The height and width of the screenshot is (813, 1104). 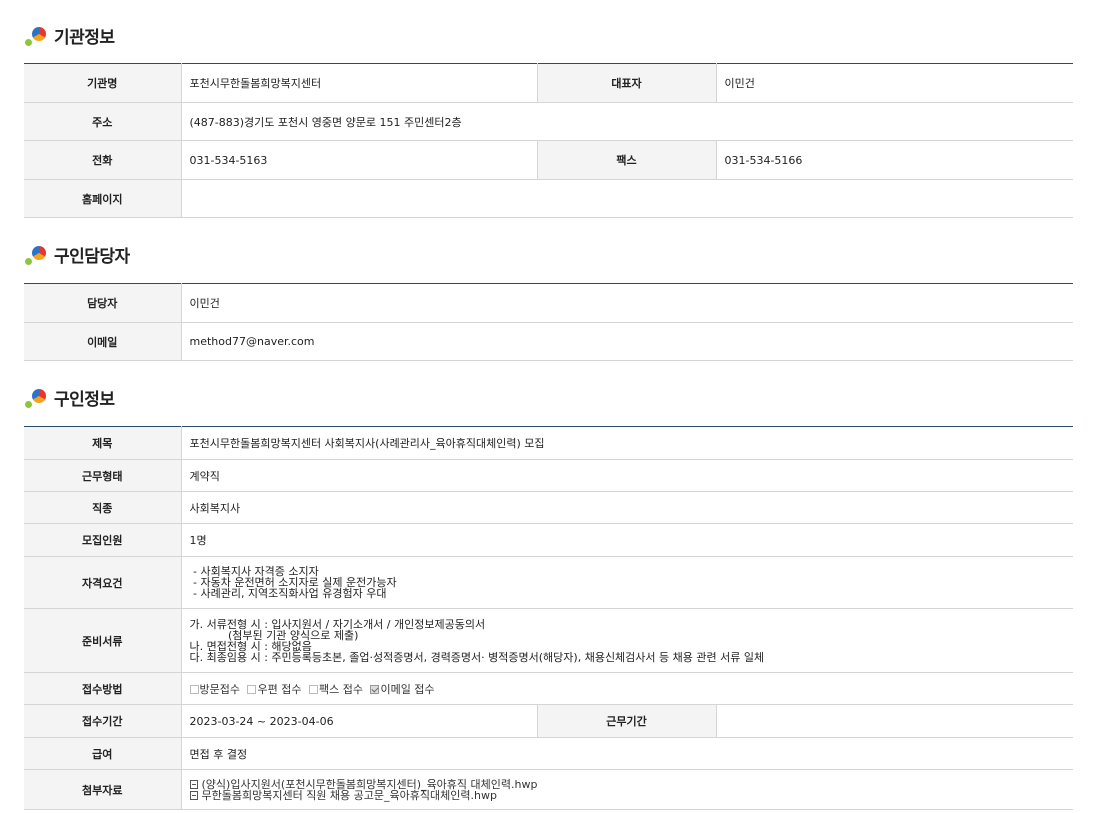 I want to click on org-homepage-label: 홈페이지, so click(x=103, y=198).